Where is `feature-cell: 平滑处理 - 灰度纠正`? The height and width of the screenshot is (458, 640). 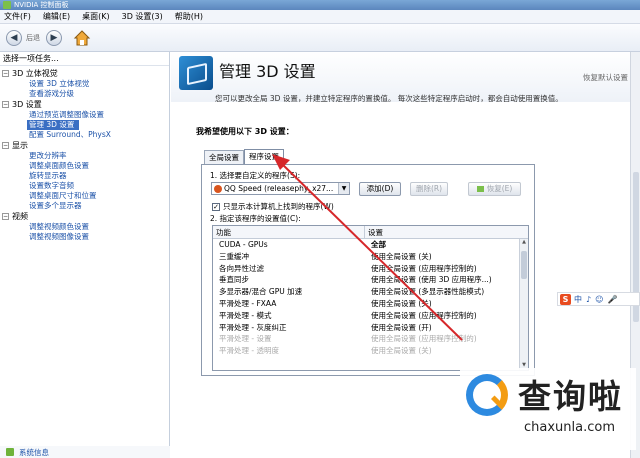 feature-cell: 平滑处理 - 灰度纠正 is located at coordinates (253, 327).